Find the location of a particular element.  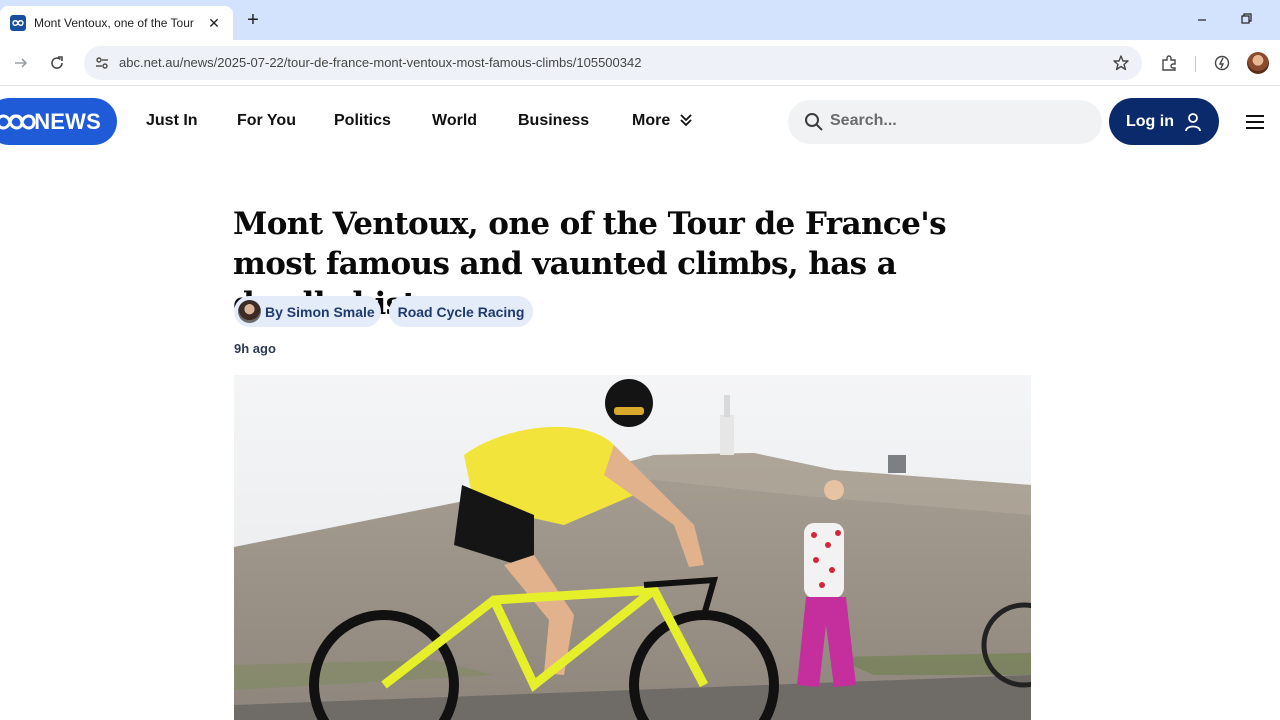

browser-tab: Mont Ventoux, one of the Tour ✕ is located at coordinates (116, 23).